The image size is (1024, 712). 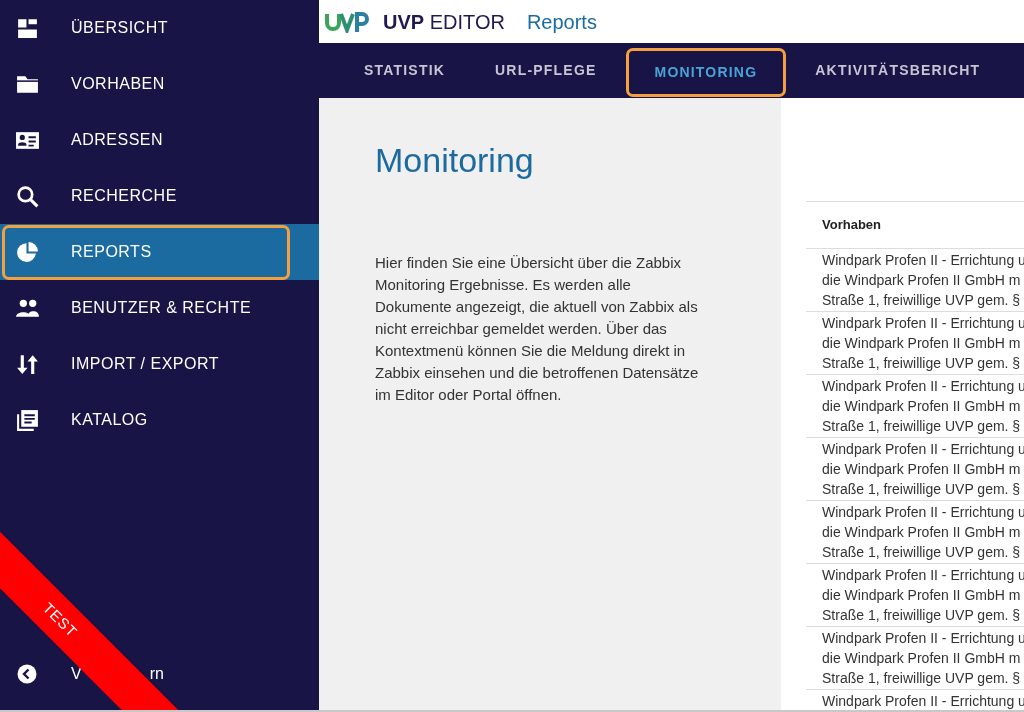 What do you see at coordinates (159, 28) in the screenshot?
I see `sidebar-item: ÜBERSICHT` at bounding box center [159, 28].